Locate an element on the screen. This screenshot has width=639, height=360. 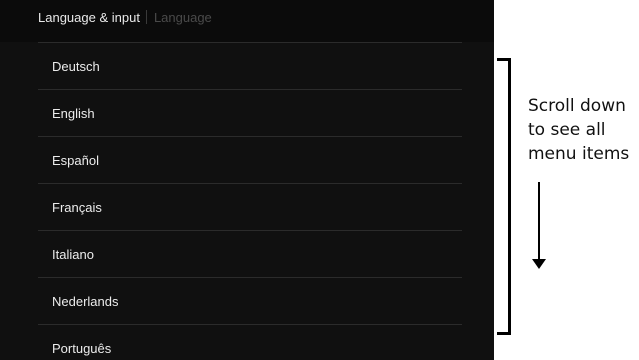
note-line: menu items is located at coordinates (579, 154).